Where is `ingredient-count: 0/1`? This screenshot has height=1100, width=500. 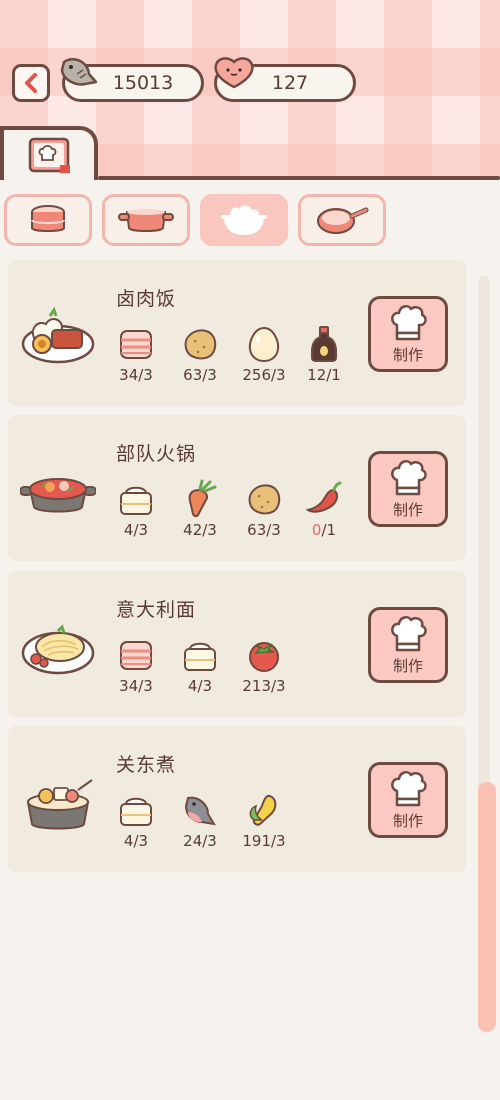 ingredient-count: 0/1 is located at coordinates (324, 530).